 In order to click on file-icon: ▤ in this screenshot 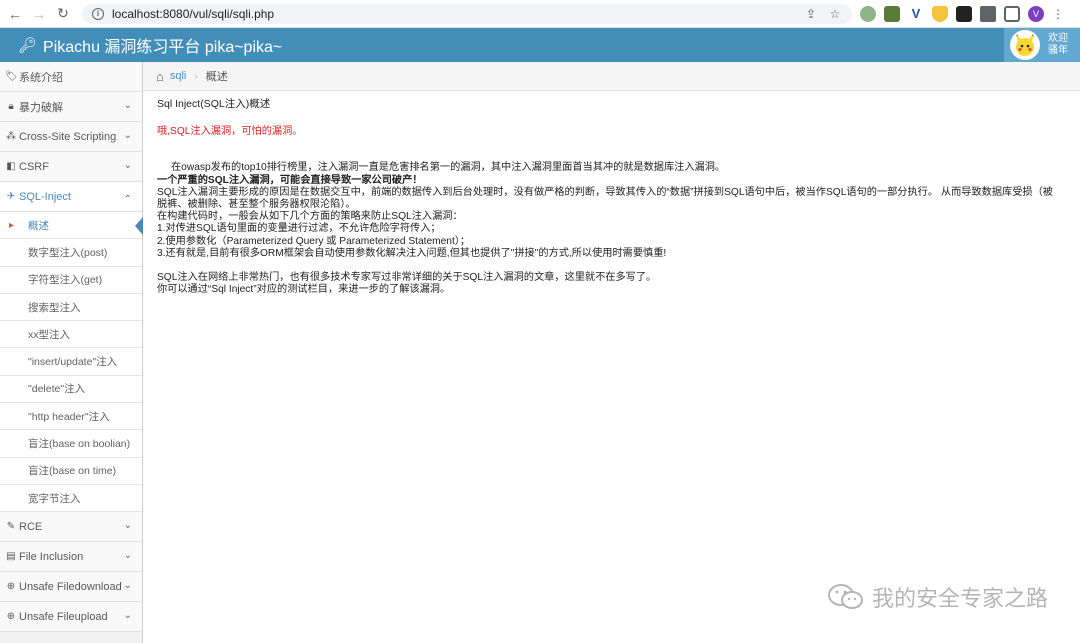, I will do `click(11, 556)`.